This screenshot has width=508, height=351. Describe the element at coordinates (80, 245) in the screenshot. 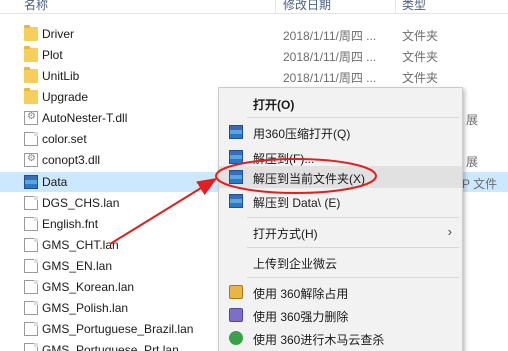

I see `file-name: GMS_CHT.lan` at that location.